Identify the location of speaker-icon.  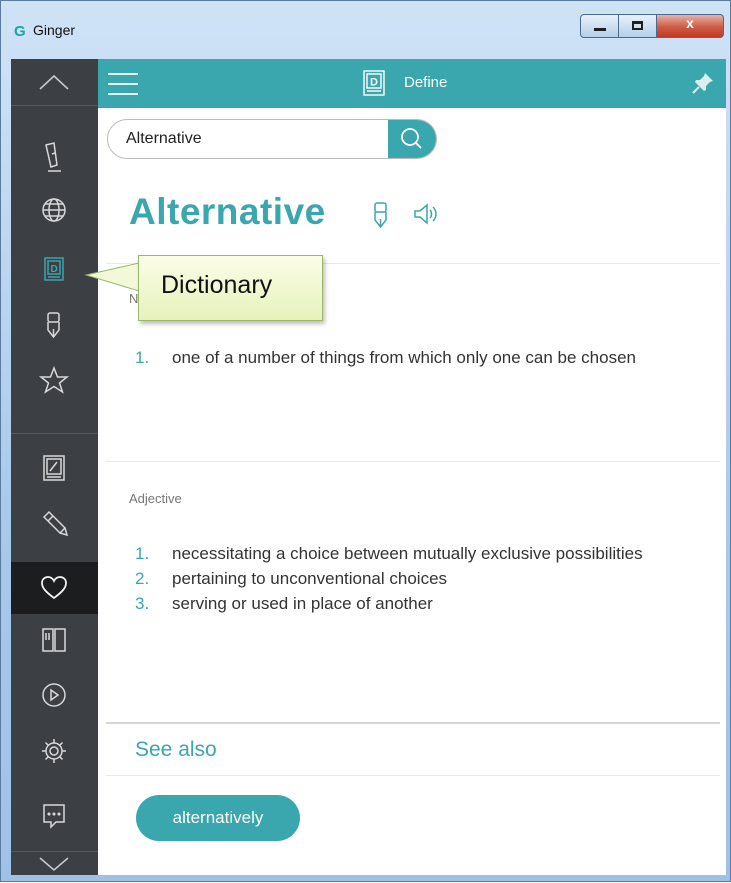
(426, 214).